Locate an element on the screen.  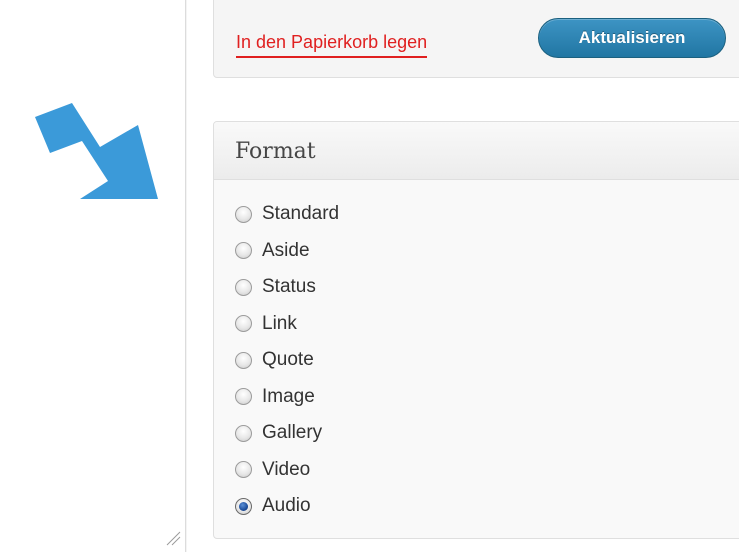
format-option-audio: Audio is located at coordinates (487, 506).